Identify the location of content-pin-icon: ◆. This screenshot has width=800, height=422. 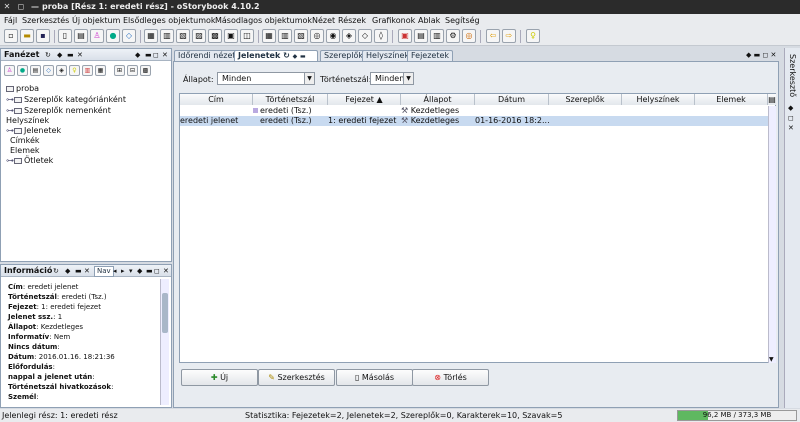
(748, 55).